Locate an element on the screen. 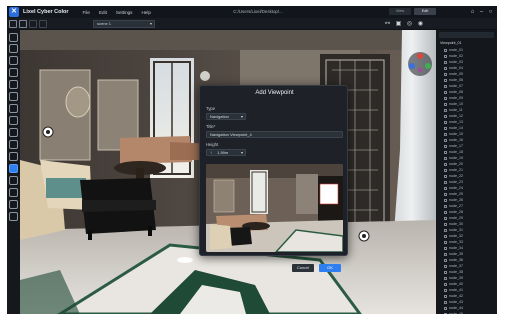  title-input-value: Navigation Viewpoint_4 is located at coordinates (231, 134).